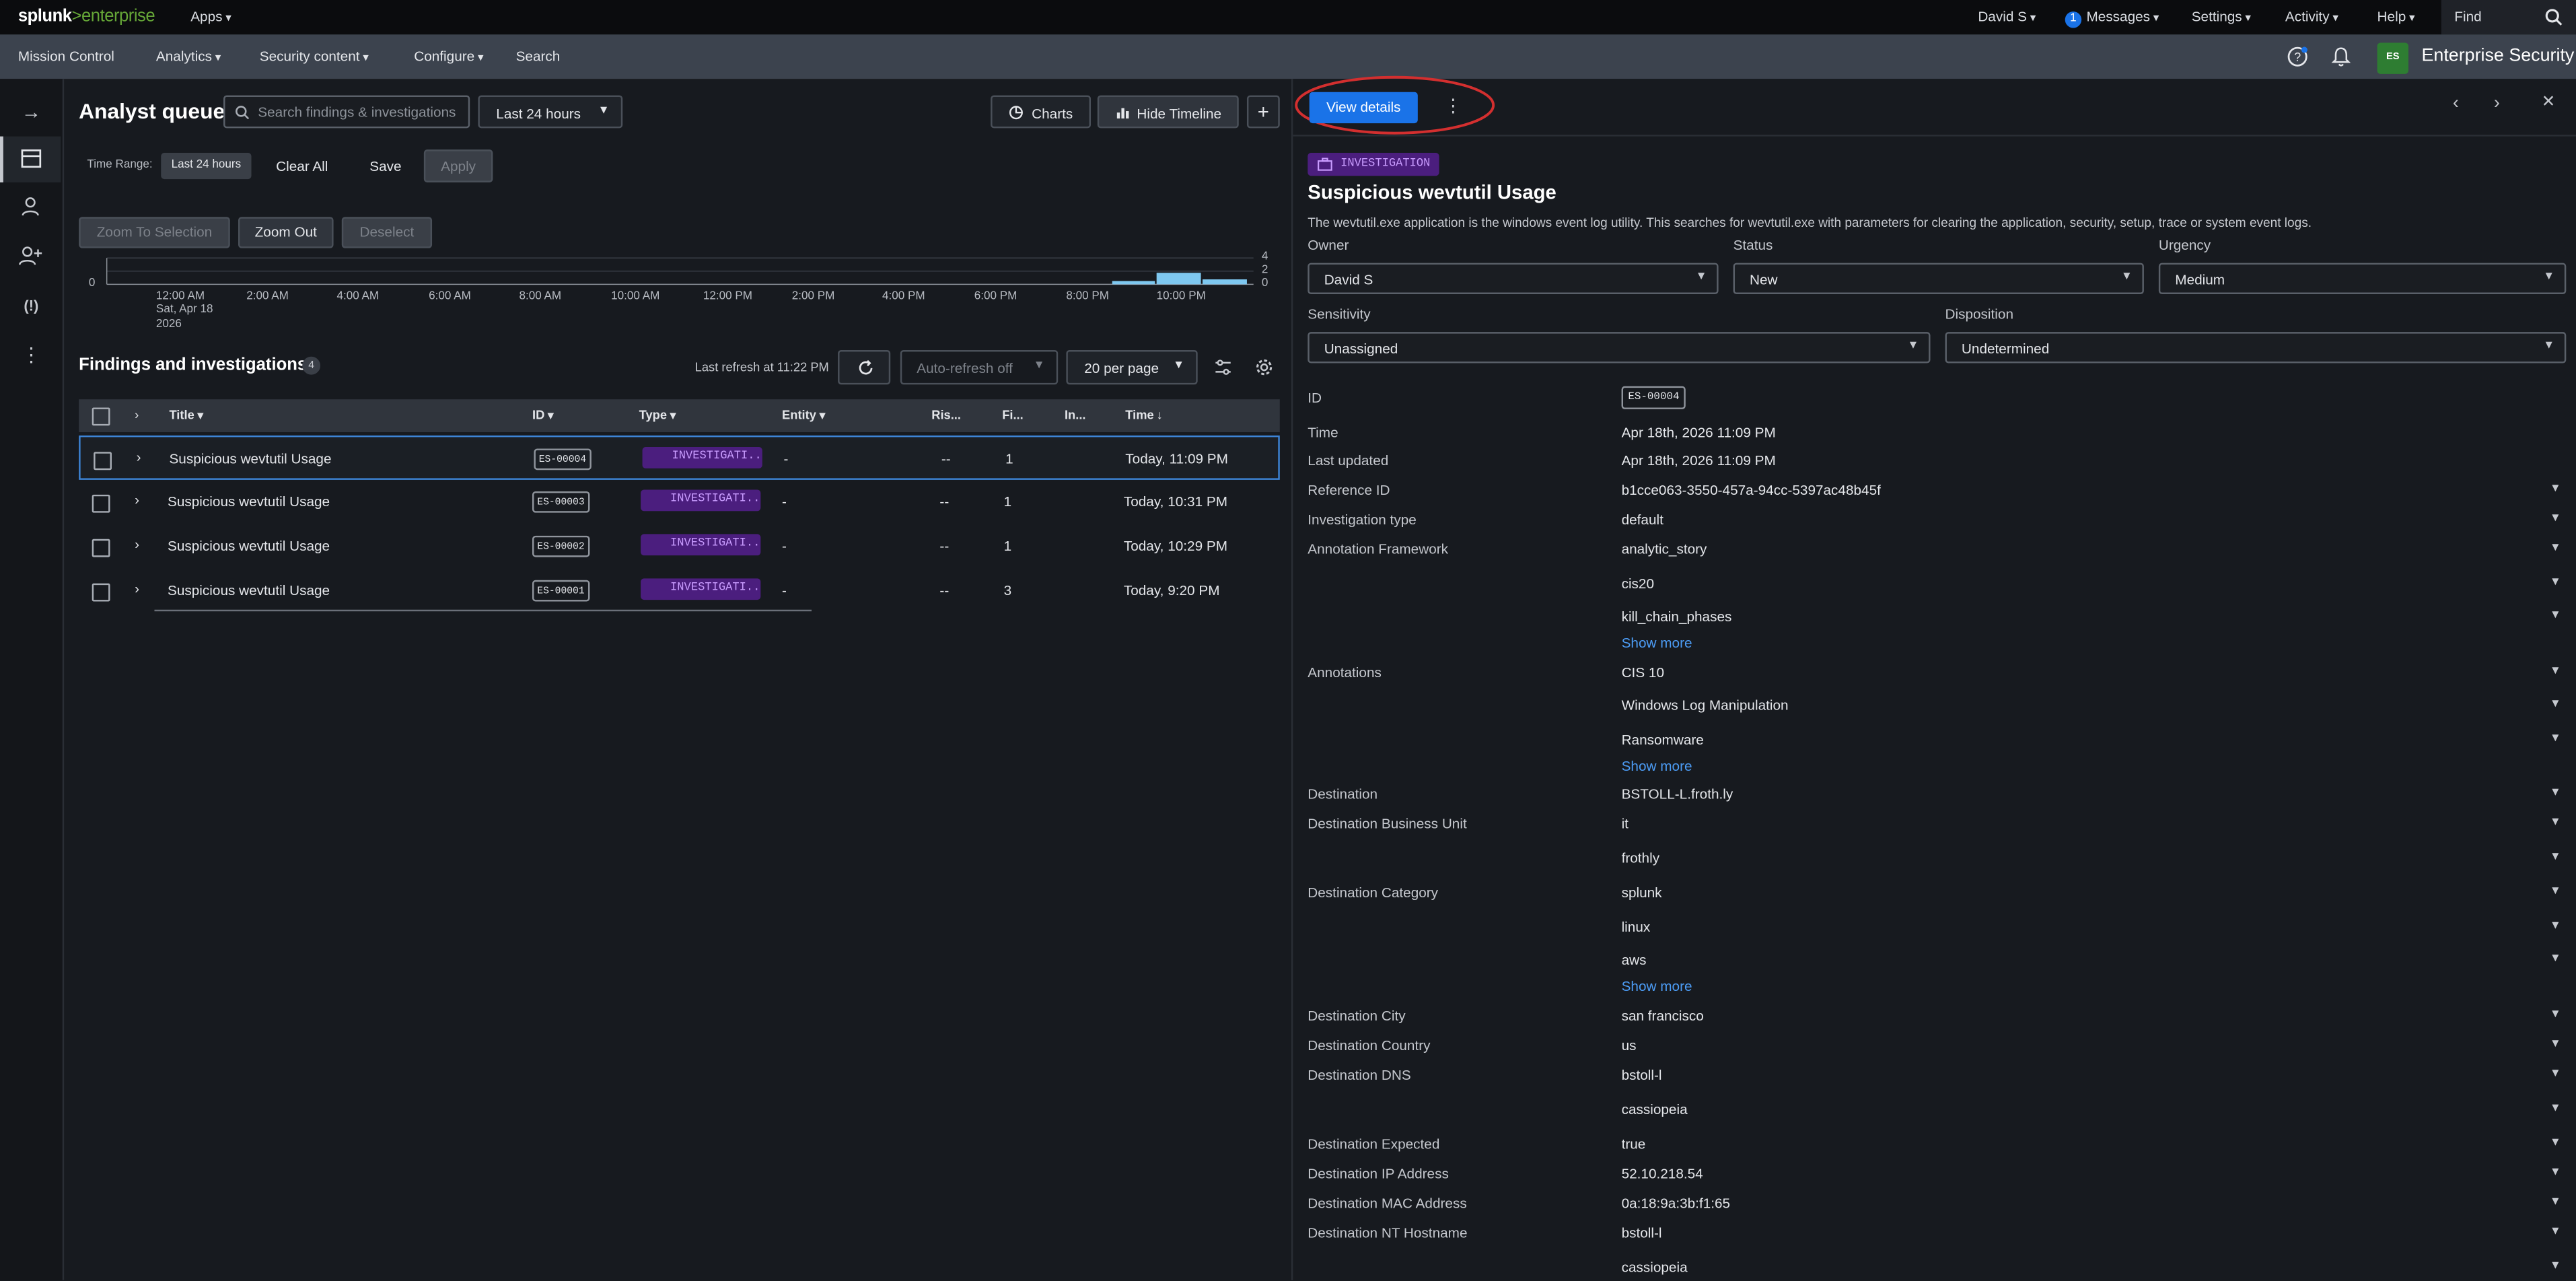 The image size is (2576, 1281). I want to click on more-options-icon: ⋮, so click(1453, 106).